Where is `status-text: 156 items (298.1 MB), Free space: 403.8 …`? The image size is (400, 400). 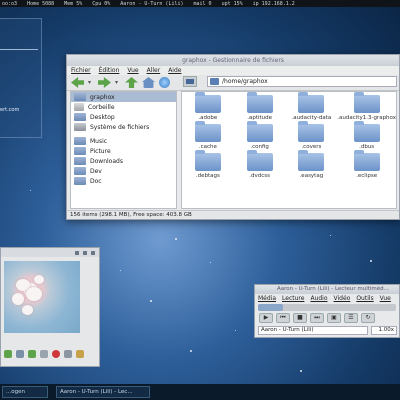 status-text: 156 items (298.1 MB), Free space: 403.8 … is located at coordinates (233, 214).